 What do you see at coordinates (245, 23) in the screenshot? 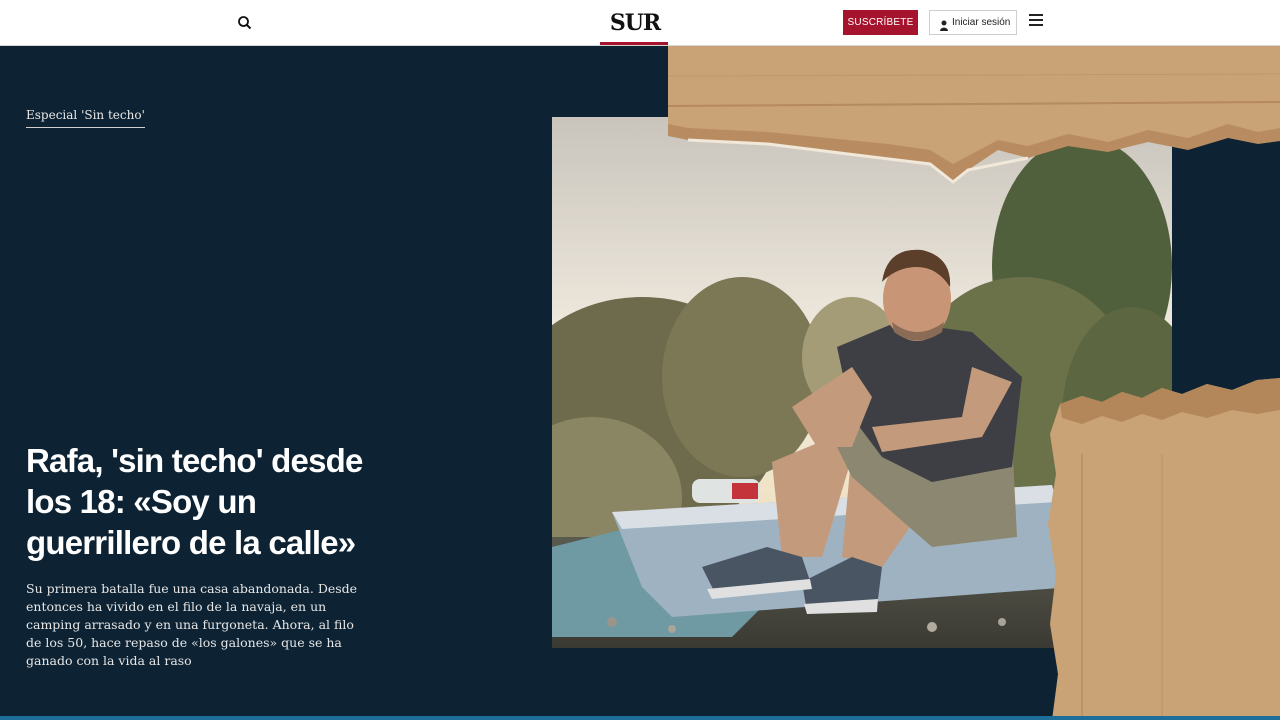
I see `search-icon` at bounding box center [245, 23].